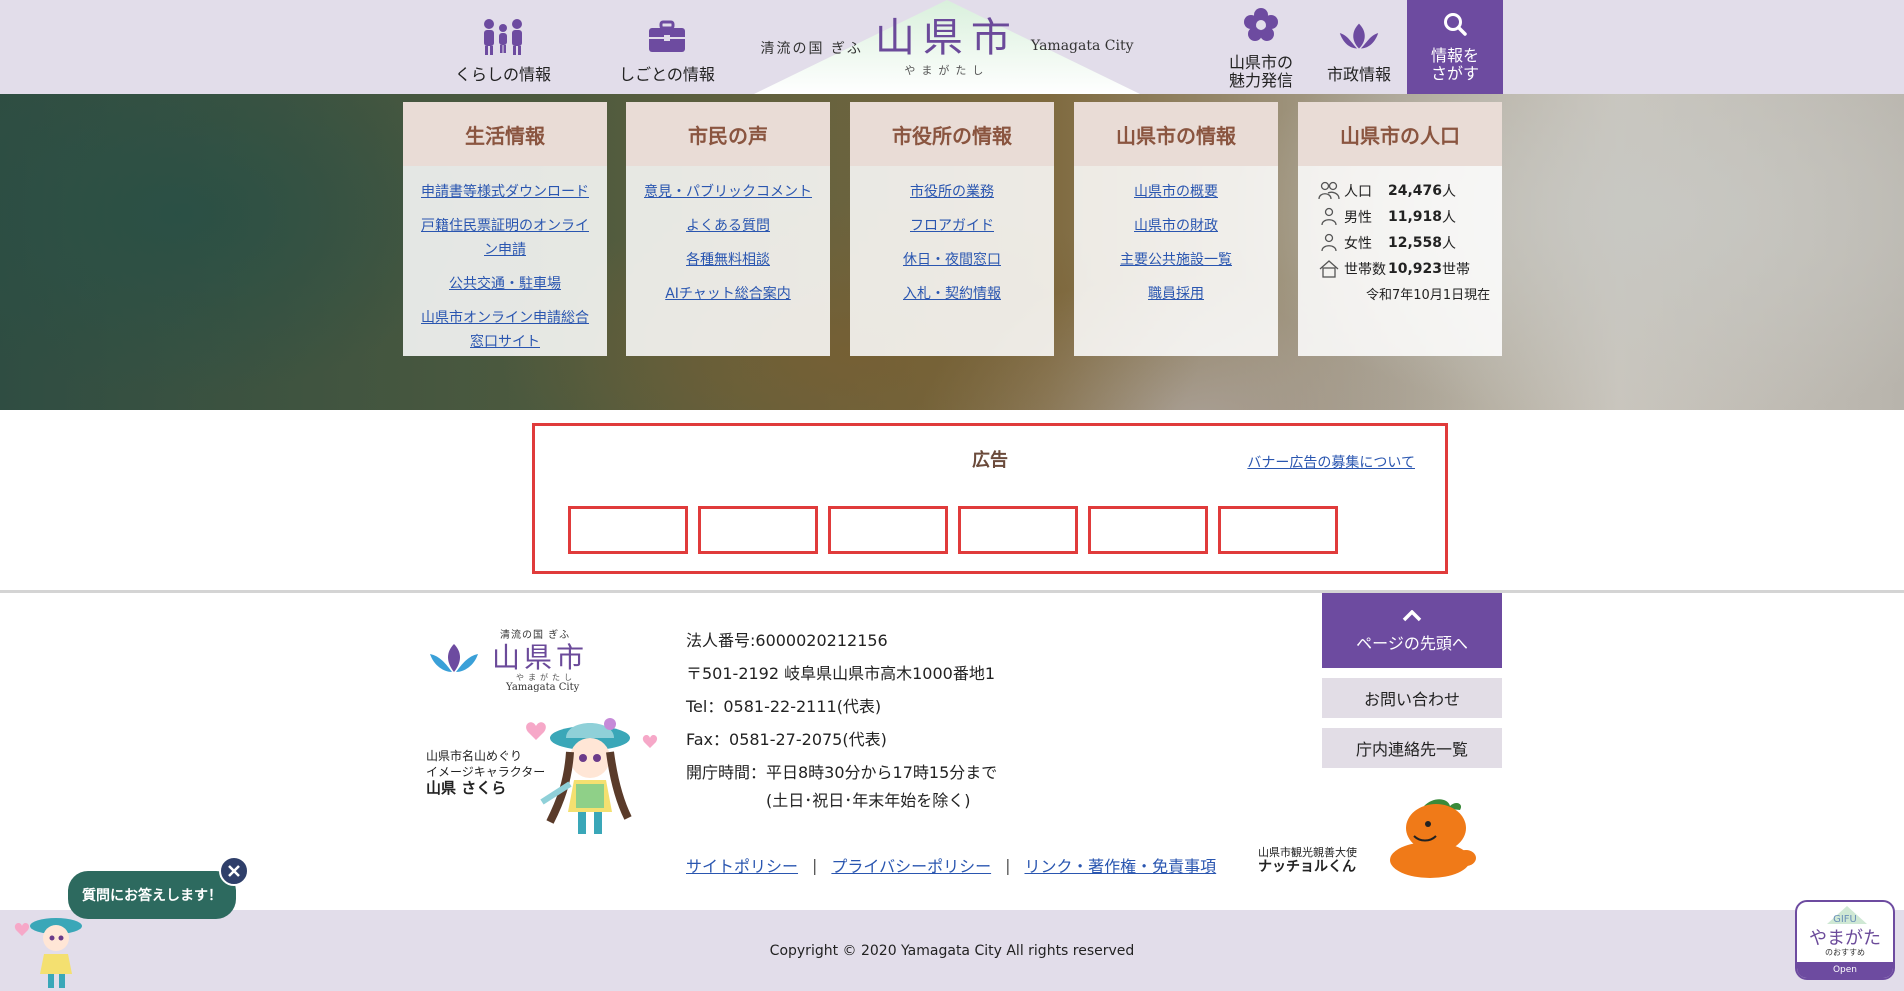 The width and height of the screenshot is (1904, 991). I want to click on link-faq: よくある質問, so click(728, 226).